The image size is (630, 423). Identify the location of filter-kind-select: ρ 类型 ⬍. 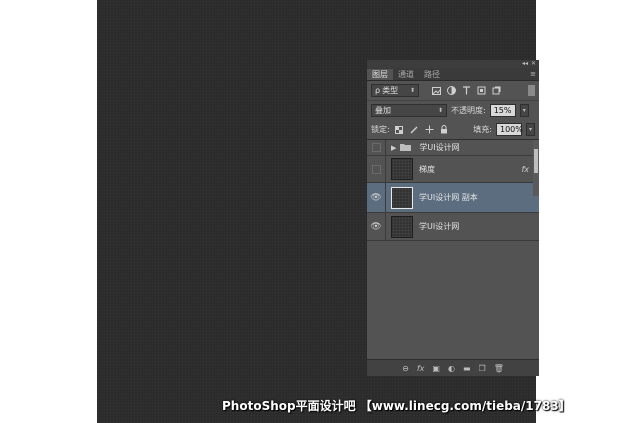
(395, 90).